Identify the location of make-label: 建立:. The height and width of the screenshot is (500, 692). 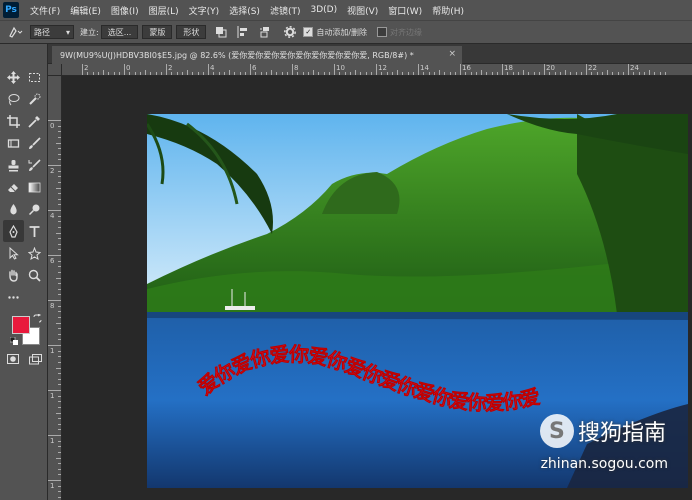
(89, 32).